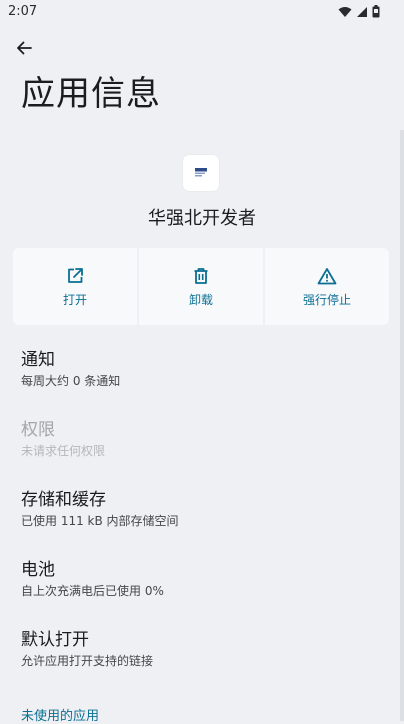  Describe the element at coordinates (63, 500) in the screenshot. I see `storage-title: 存储和缓存` at that location.